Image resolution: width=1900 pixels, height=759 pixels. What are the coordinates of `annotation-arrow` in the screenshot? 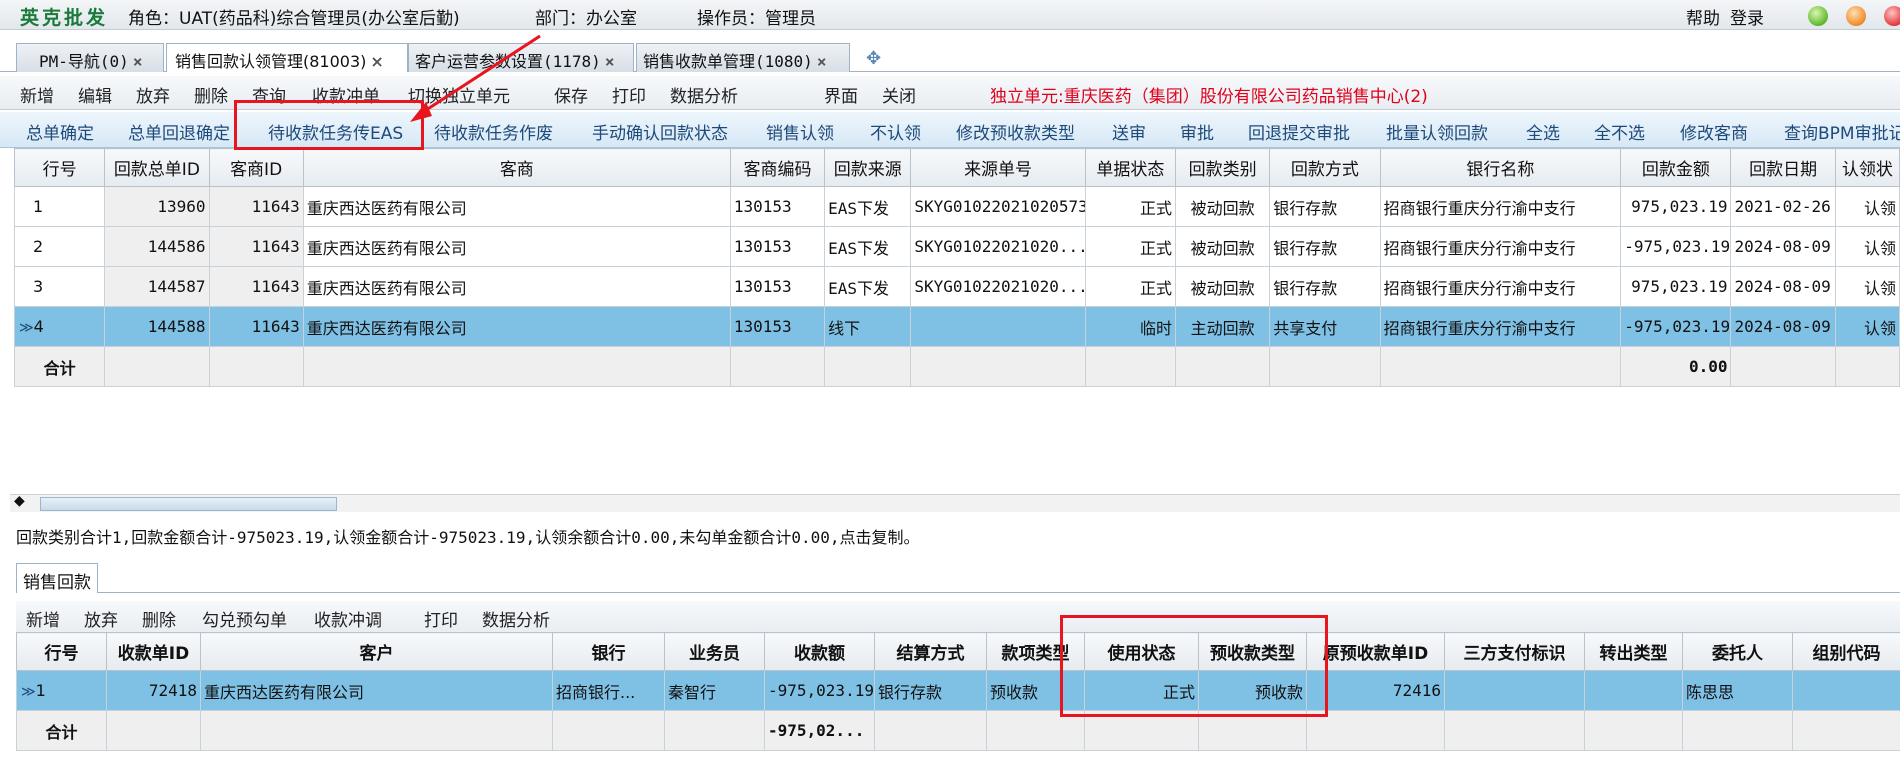 It's located at (475, 78).